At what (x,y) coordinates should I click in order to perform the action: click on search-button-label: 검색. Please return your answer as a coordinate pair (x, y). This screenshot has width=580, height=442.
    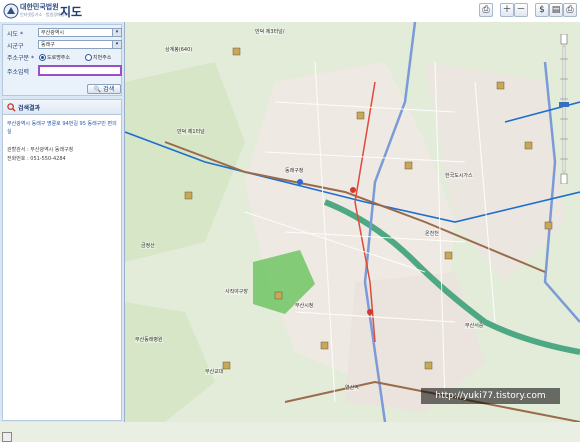
    Looking at the image, I should click on (109, 89).